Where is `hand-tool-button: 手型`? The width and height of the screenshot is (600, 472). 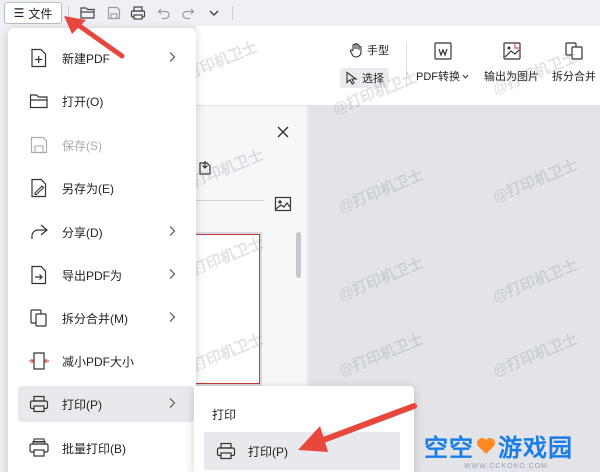 hand-tool-button: 手型 is located at coordinates (368, 50).